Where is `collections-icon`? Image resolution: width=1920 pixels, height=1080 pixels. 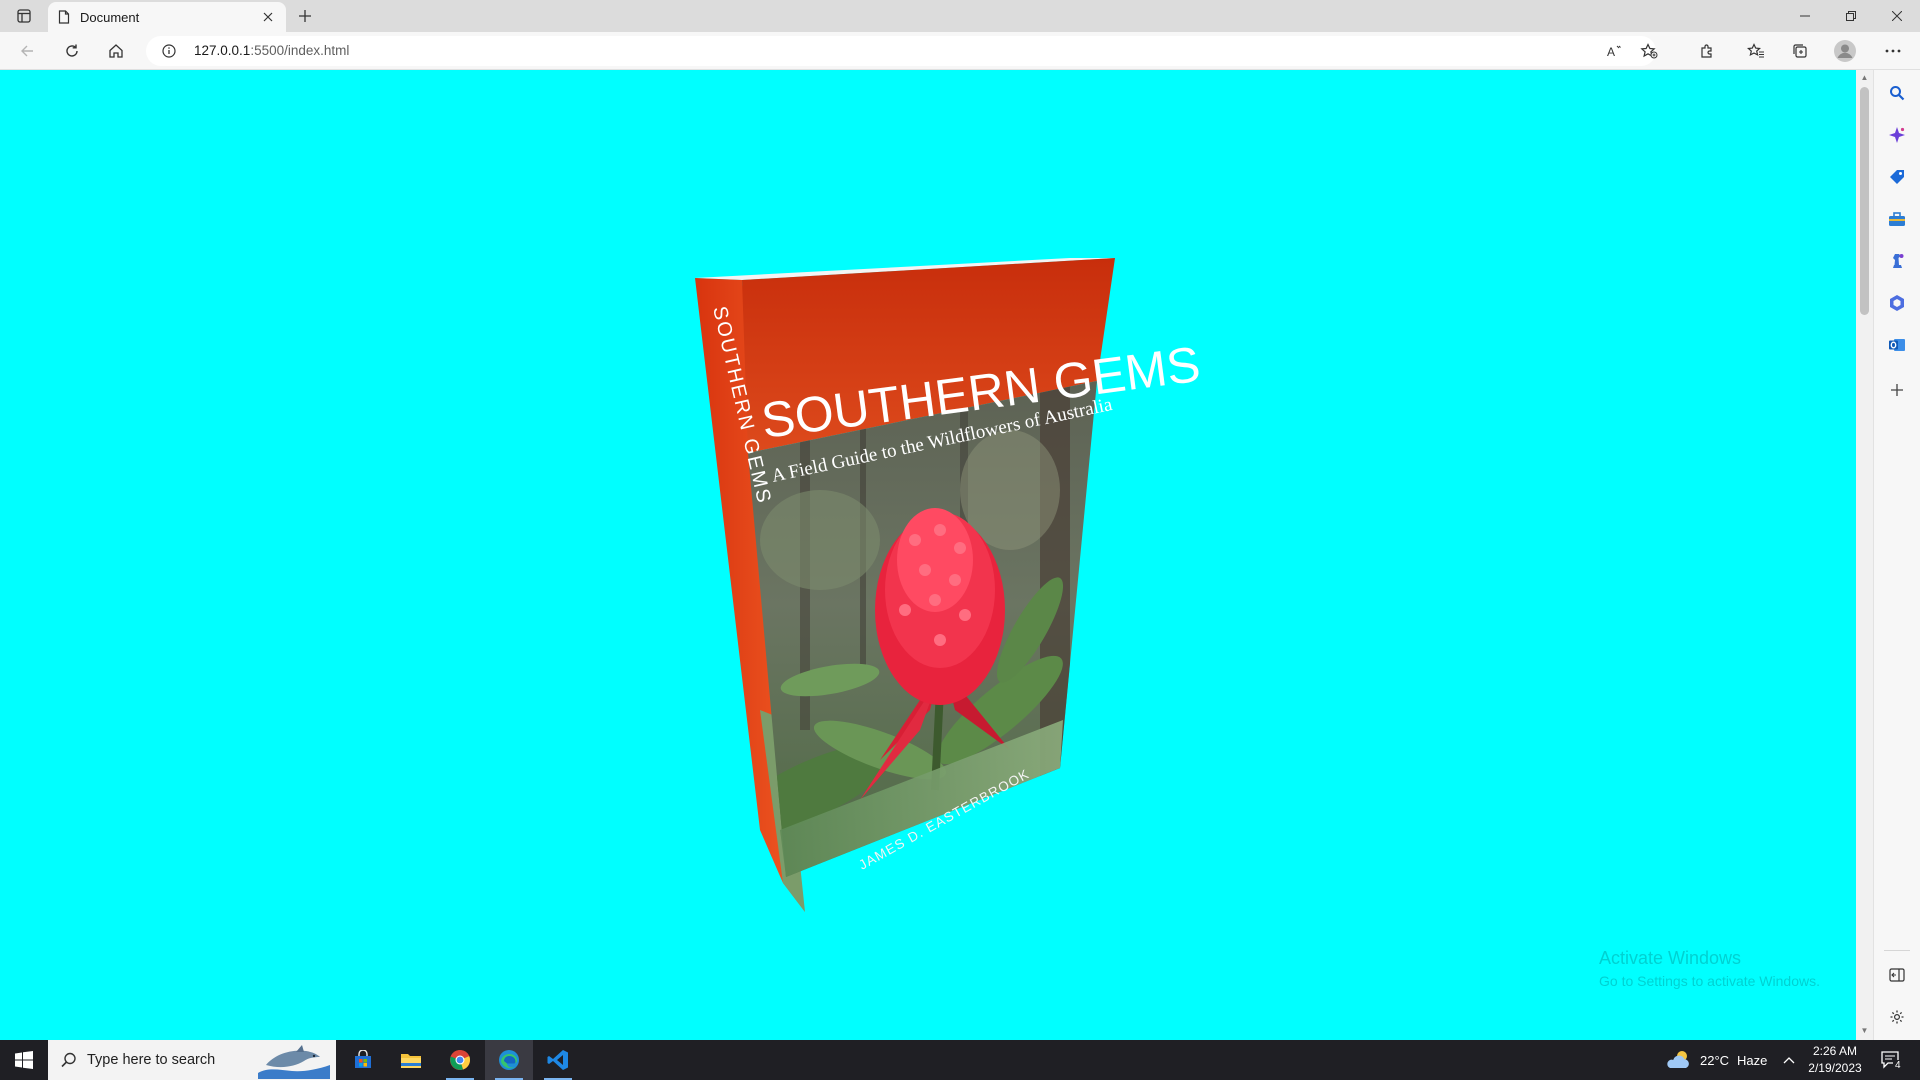
collections-icon is located at coordinates (1800, 51).